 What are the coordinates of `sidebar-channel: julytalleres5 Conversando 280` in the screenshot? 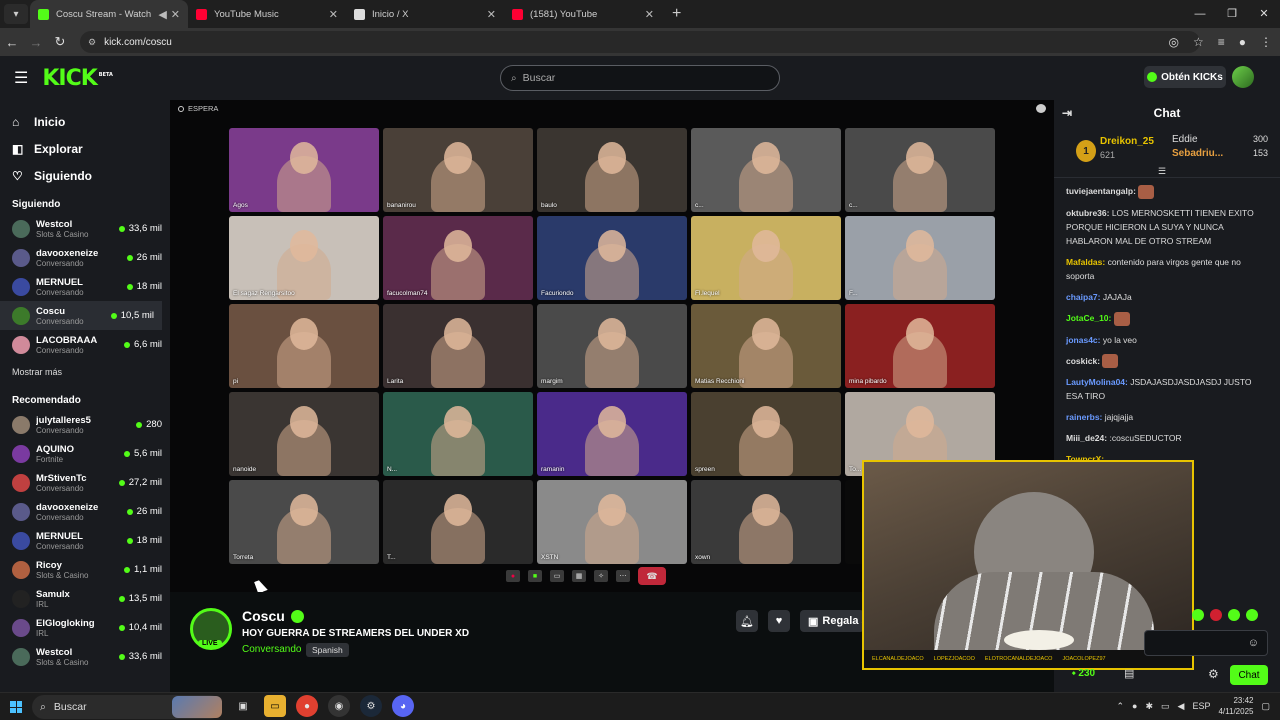 It's located at (85, 424).